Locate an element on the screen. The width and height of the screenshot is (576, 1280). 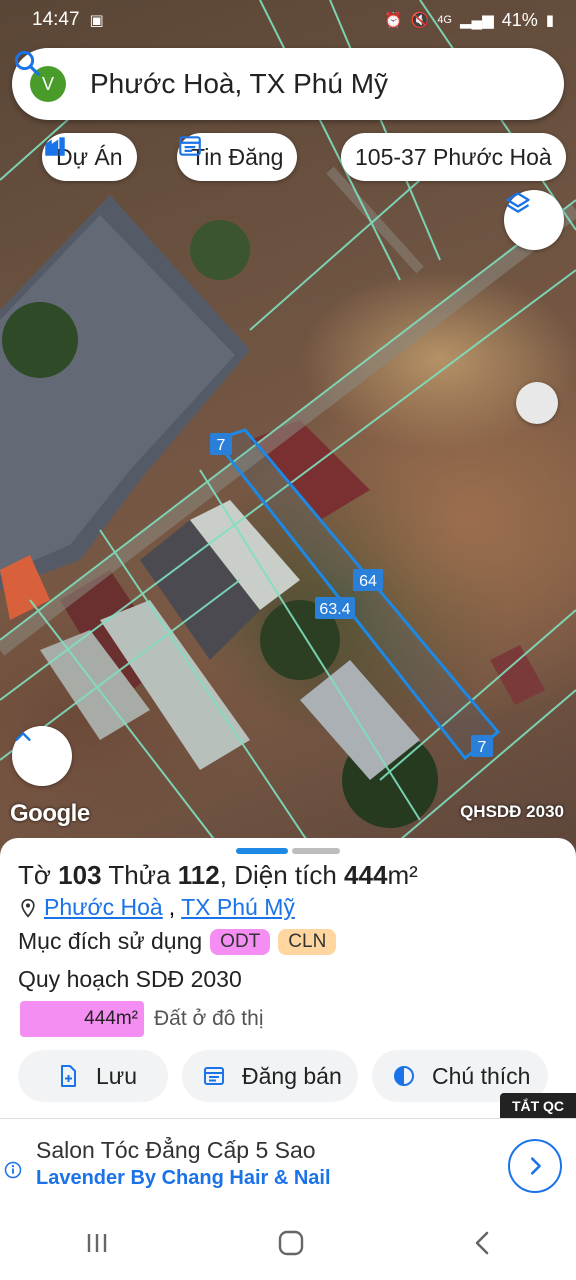
chip-du-an: Dự Án is located at coordinates (89, 157).